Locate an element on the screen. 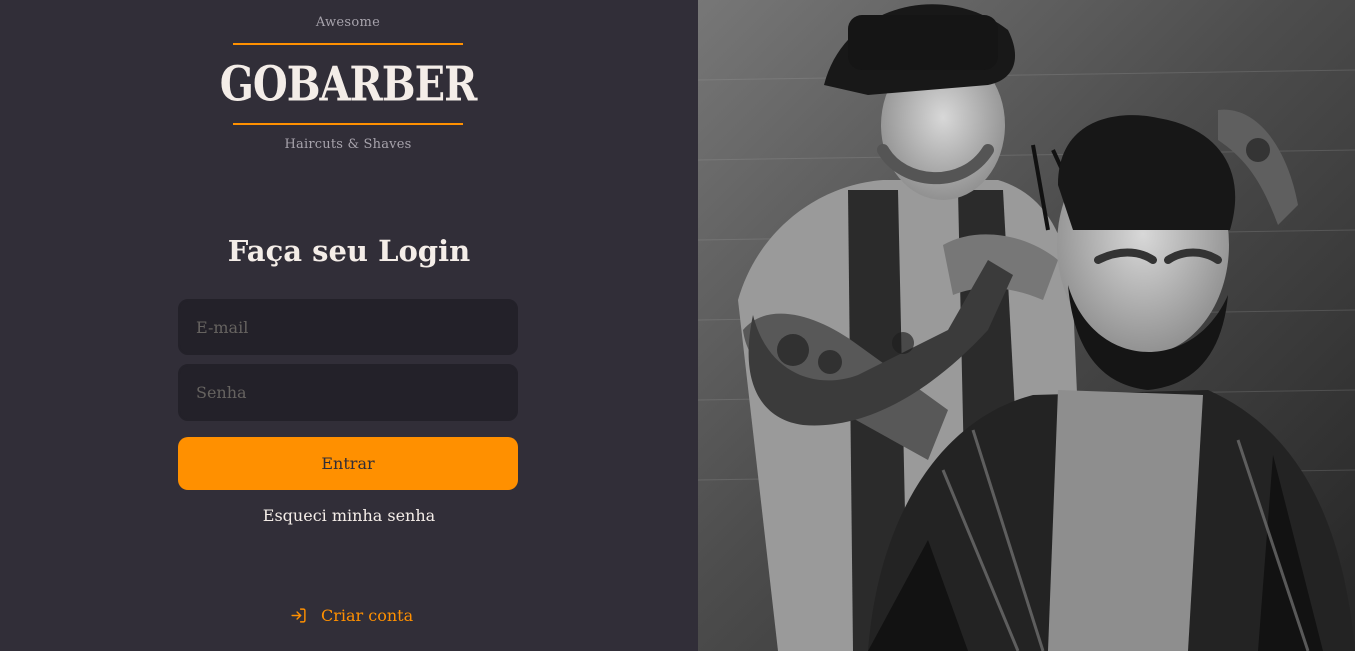 The height and width of the screenshot is (651, 1355). login-button: Entrar is located at coordinates (348, 463).